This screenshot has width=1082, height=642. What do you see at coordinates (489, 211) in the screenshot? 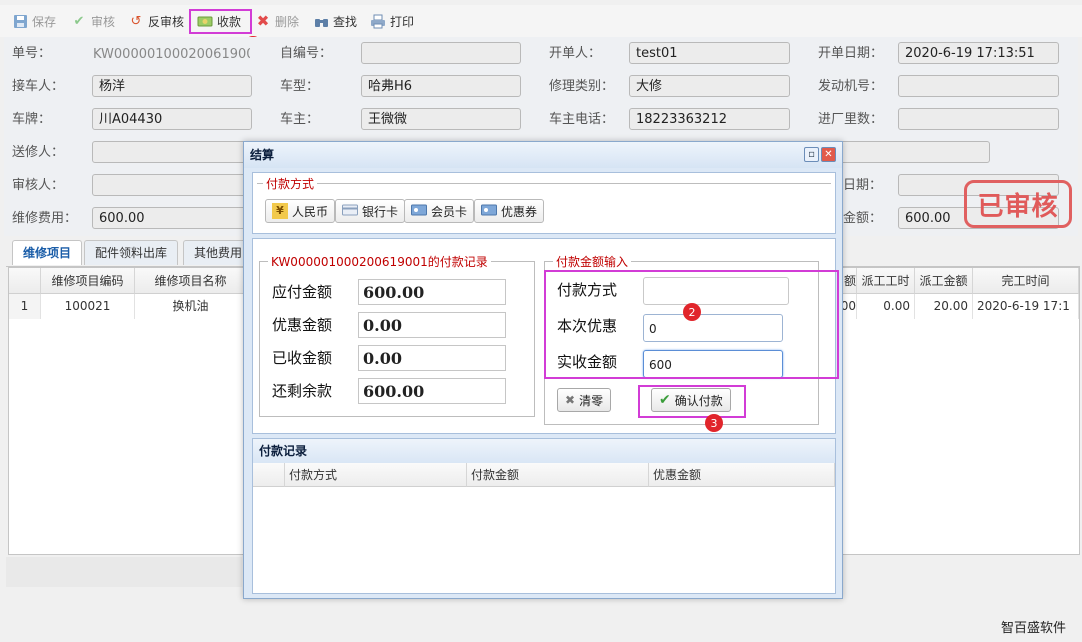
I see `coupon-icon` at bounding box center [489, 211].